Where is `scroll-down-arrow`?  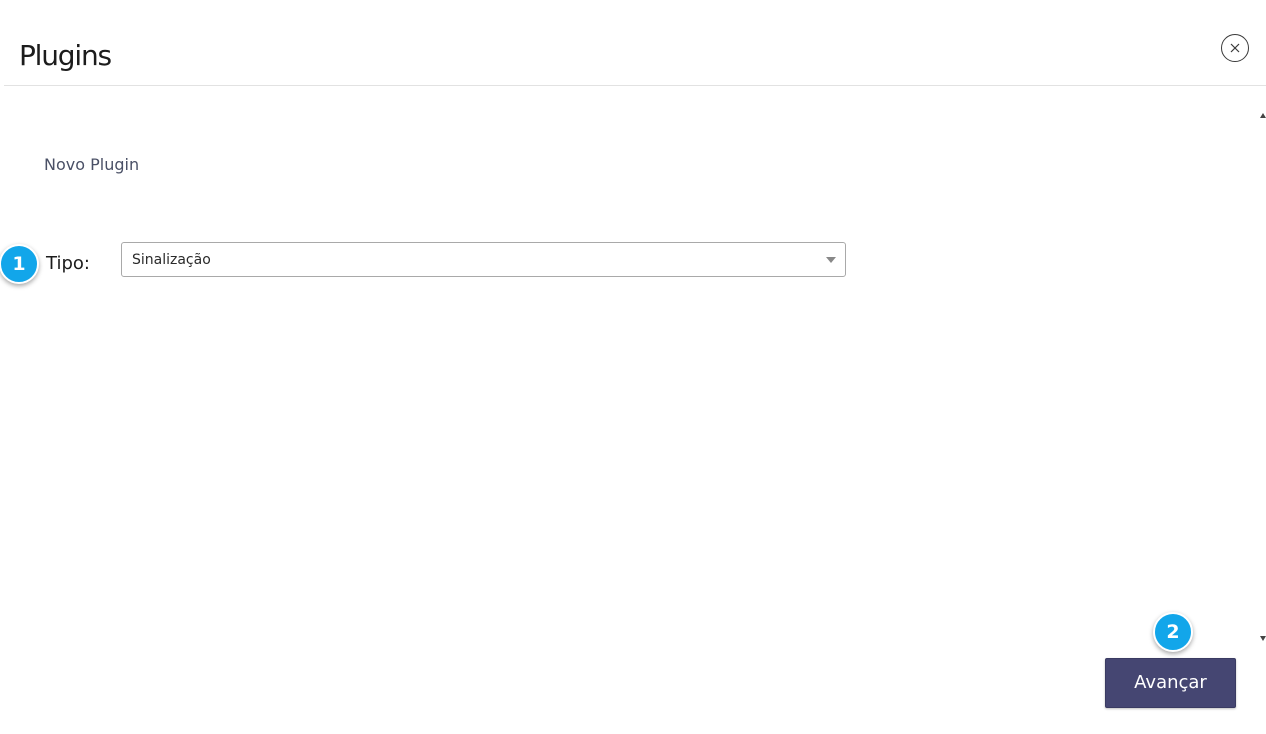 scroll-down-arrow is located at coordinates (1263, 638).